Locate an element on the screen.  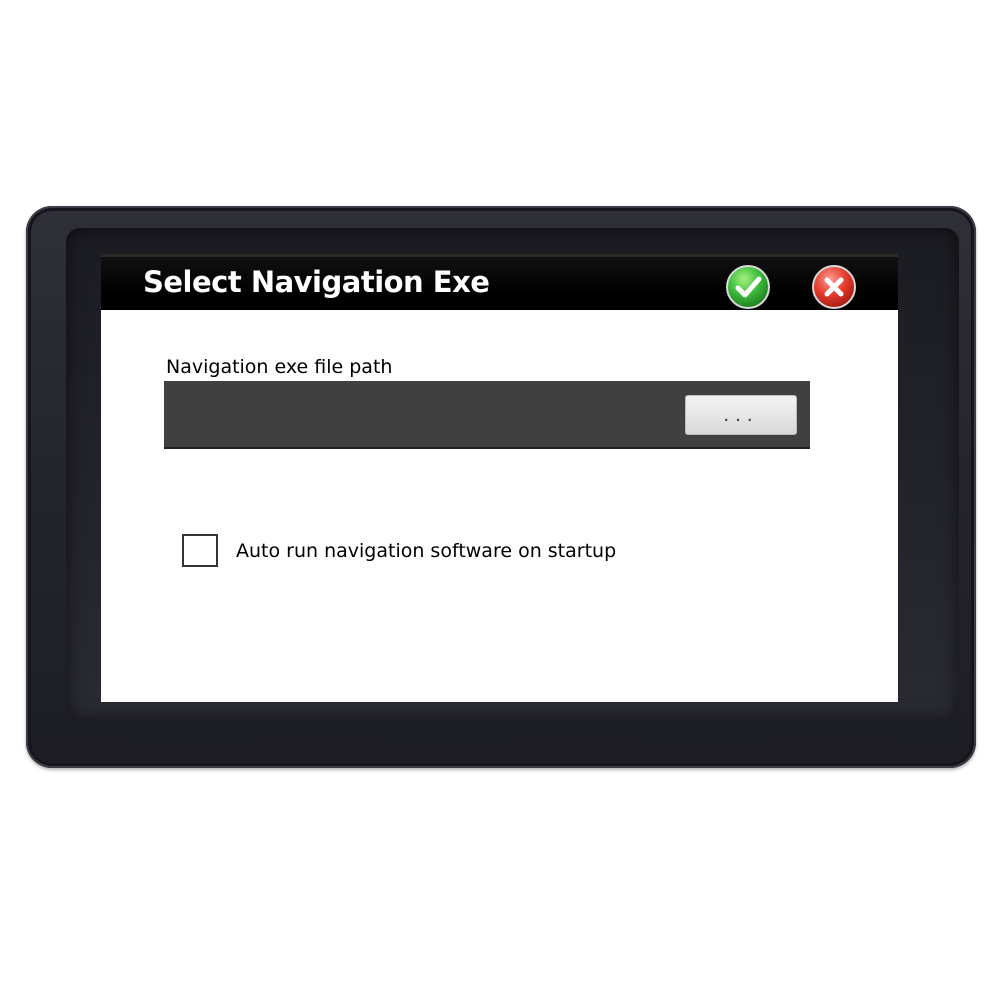
dialog-title: Select Navigation Exe is located at coordinates (316, 282).